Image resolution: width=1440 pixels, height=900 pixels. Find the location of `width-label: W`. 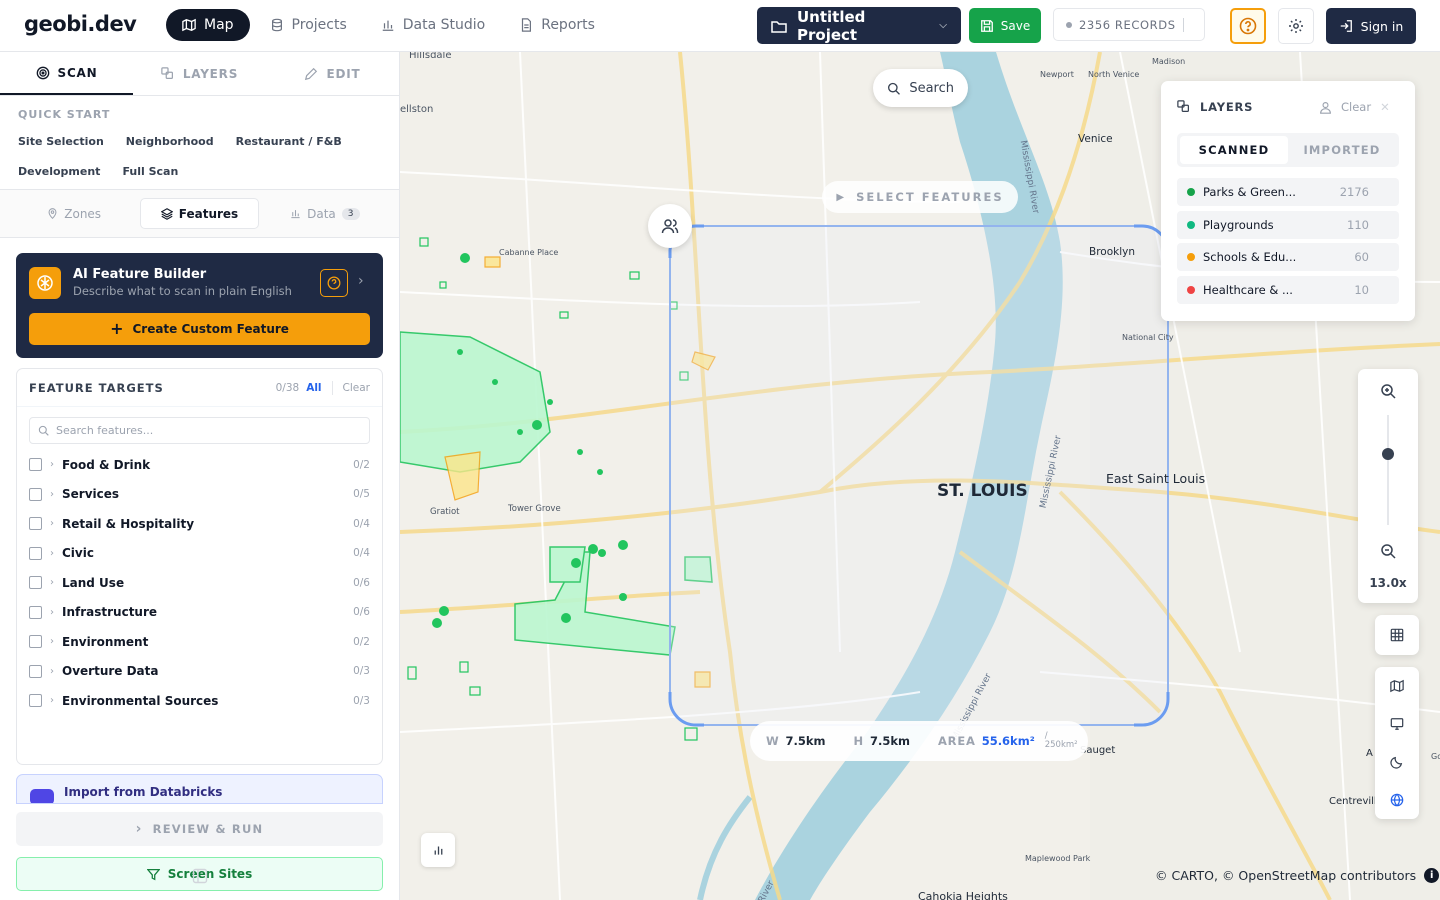

width-label: W is located at coordinates (773, 741).